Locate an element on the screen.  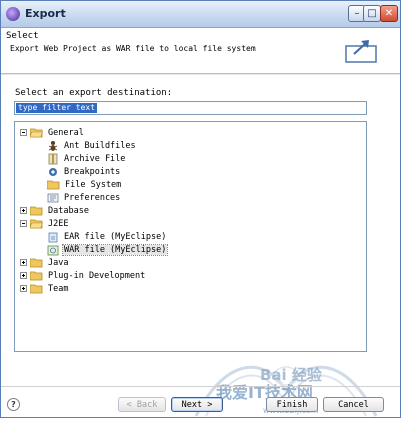
tree-node-general: General is located at coordinates (52, 132).